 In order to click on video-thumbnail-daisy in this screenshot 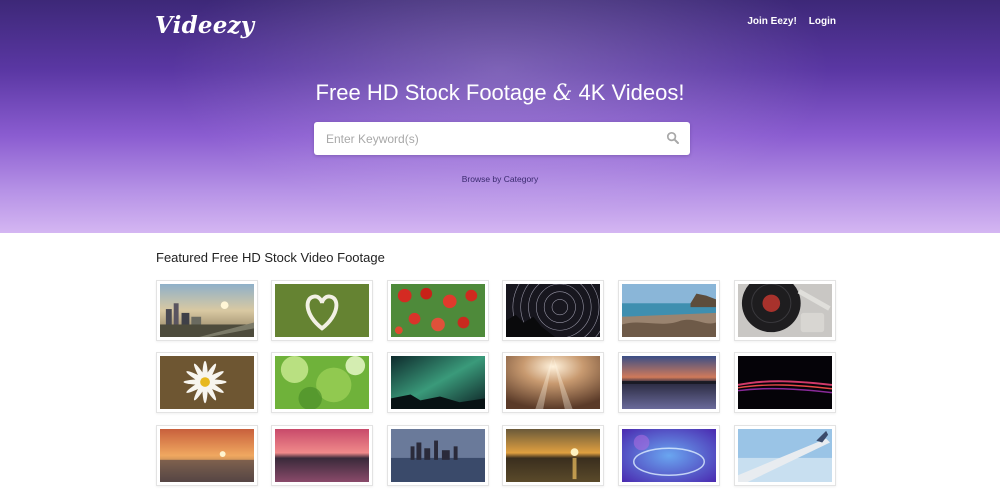, I will do `click(207, 382)`.